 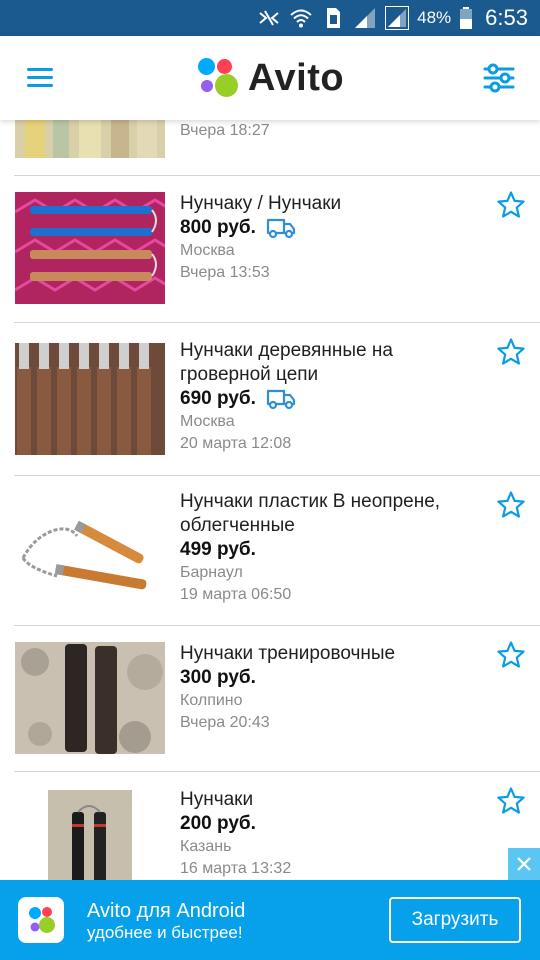 I want to click on price-row: 499 руб., so click(x=330, y=550).